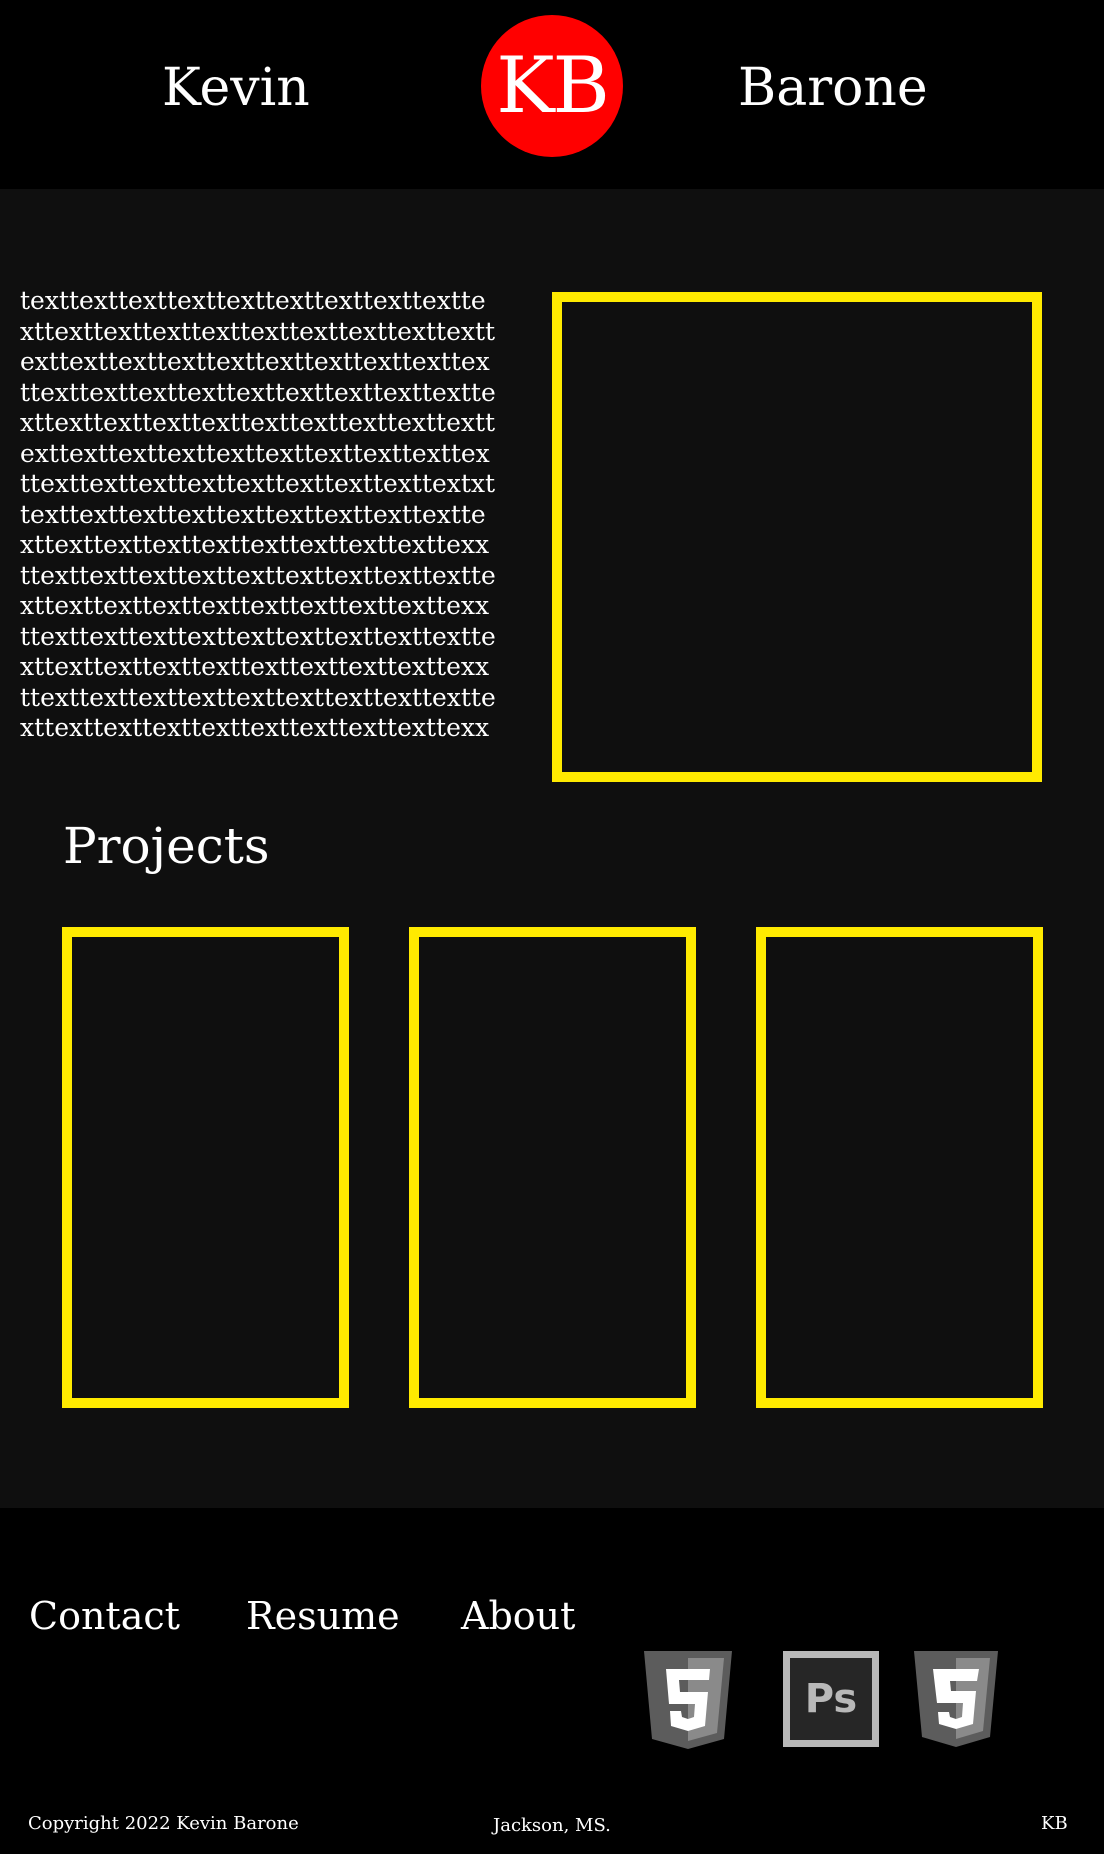 This screenshot has width=1104, height=1854. What do you see at coordinates (166, 846) in the screenshot?
I see `projects-heading: Projects` at bounding box center [166, 846].